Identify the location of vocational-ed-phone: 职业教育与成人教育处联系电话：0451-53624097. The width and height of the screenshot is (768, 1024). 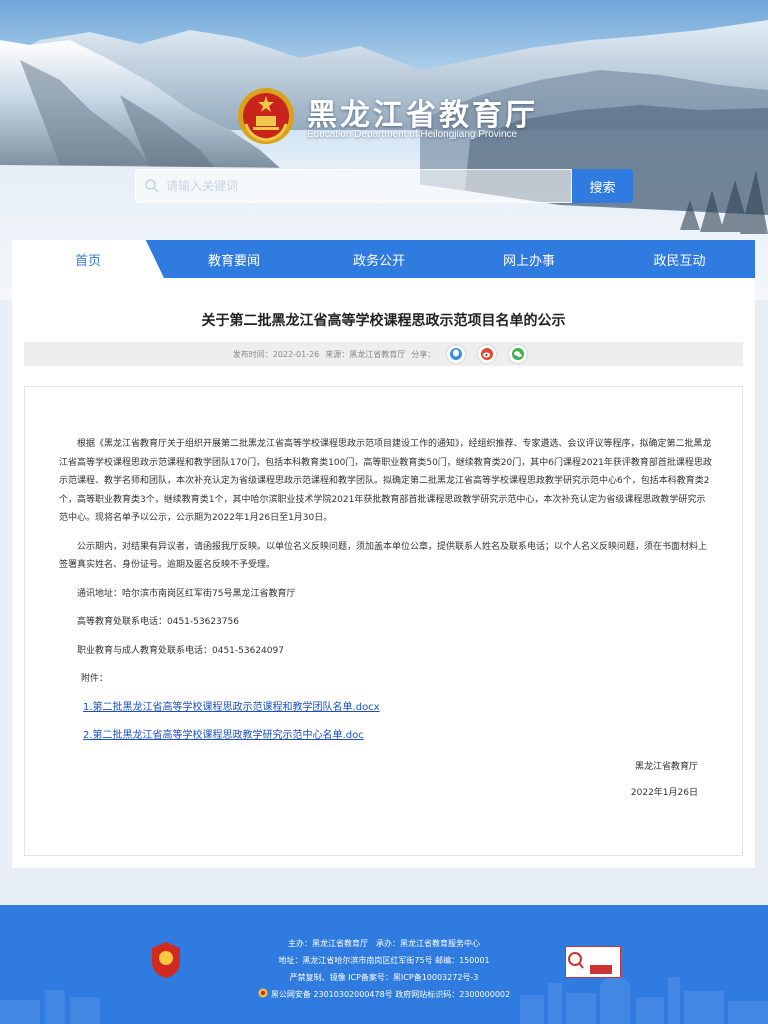
(180, 650).